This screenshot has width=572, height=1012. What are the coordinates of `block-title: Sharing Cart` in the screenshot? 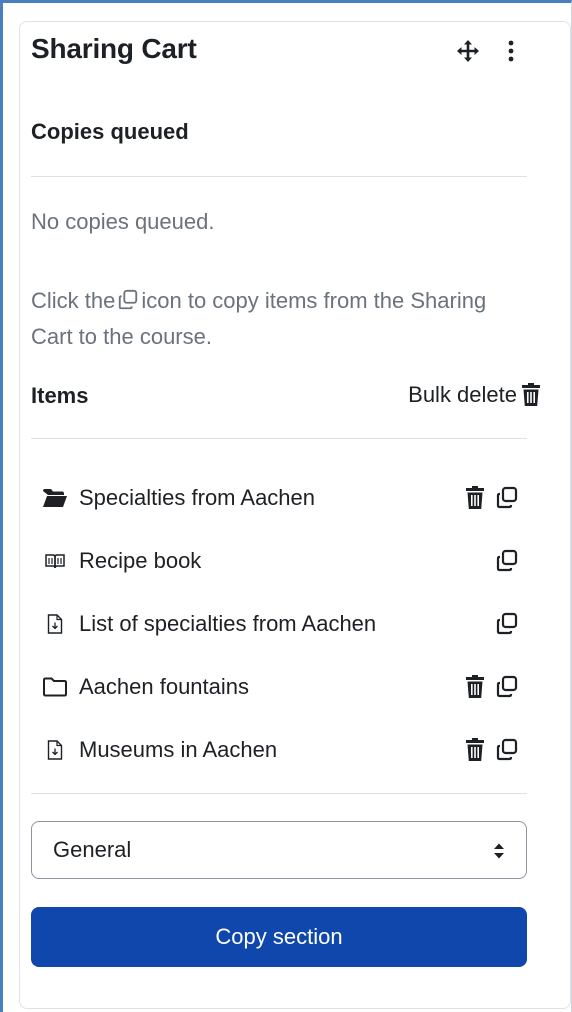 It's located at (114, 48).